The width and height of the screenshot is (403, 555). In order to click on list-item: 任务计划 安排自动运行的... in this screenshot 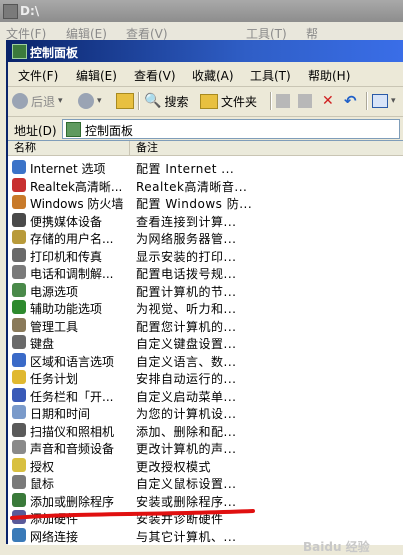, I will do `click(205, 377)`.